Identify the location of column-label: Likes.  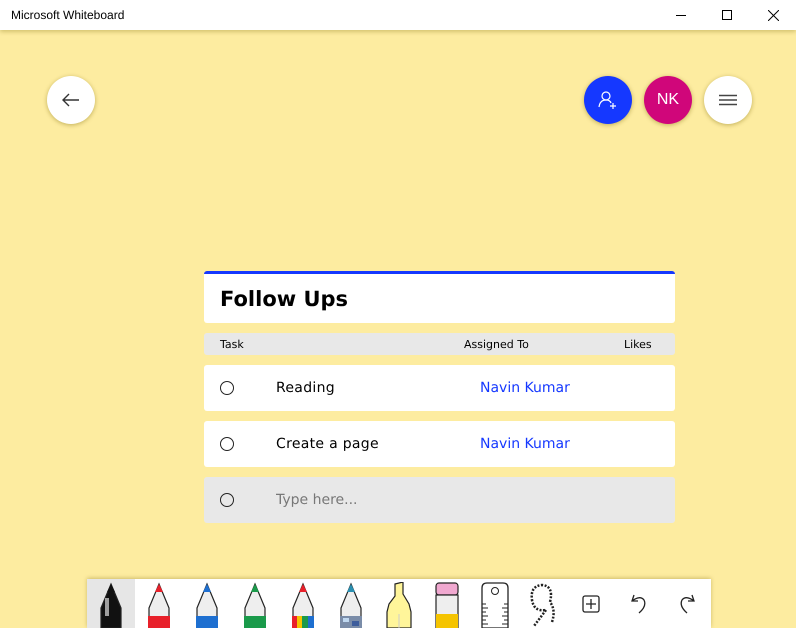
(638, 344).